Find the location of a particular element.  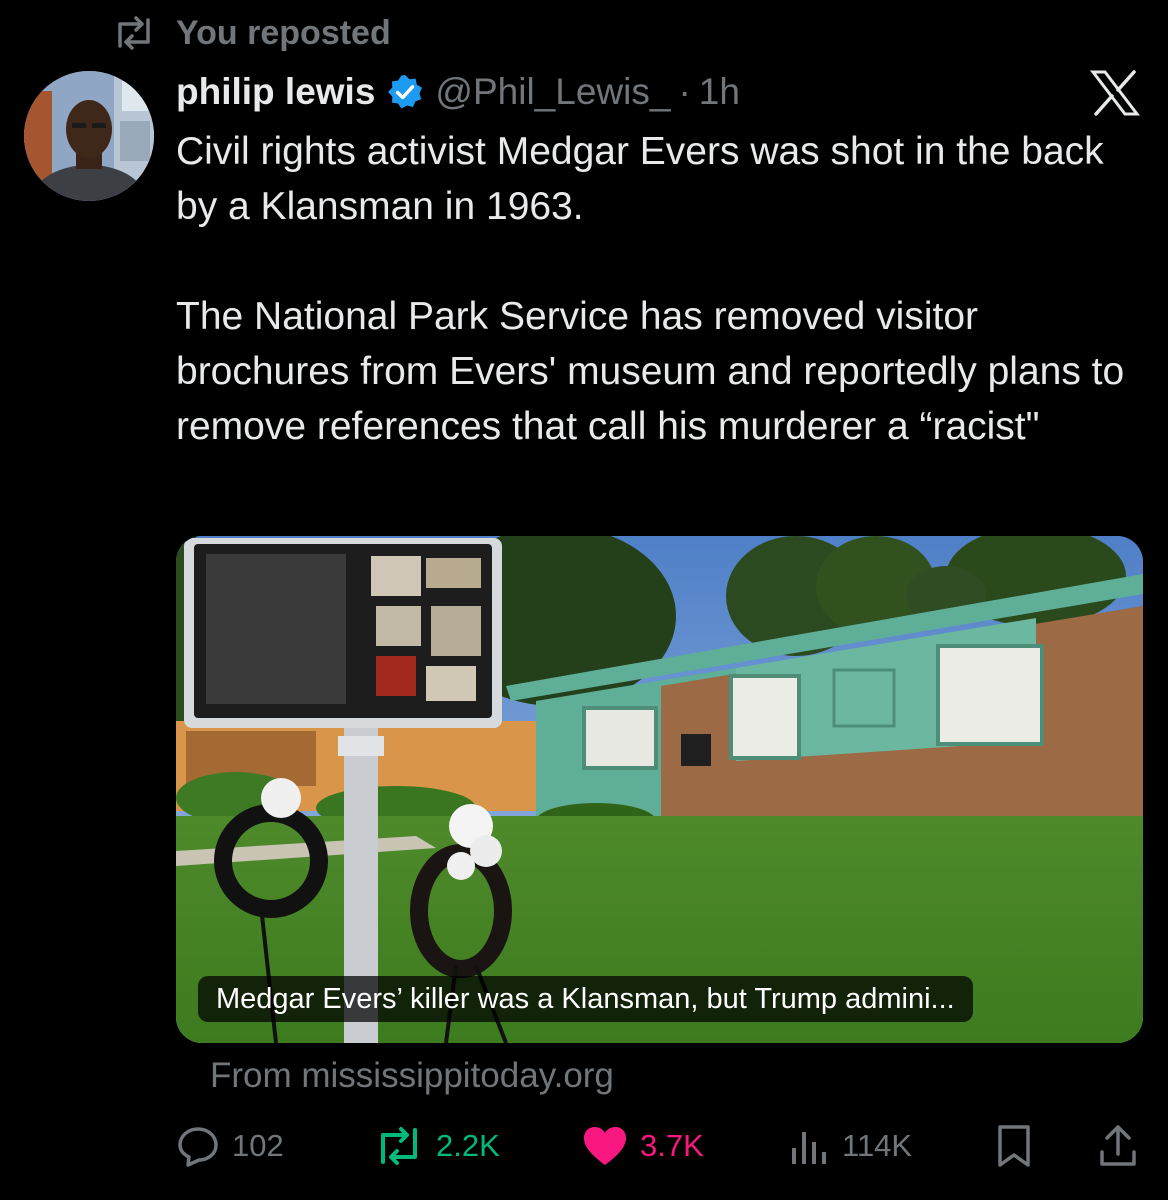

repost-indicator: You reposted is located at coordinates (251, 33).